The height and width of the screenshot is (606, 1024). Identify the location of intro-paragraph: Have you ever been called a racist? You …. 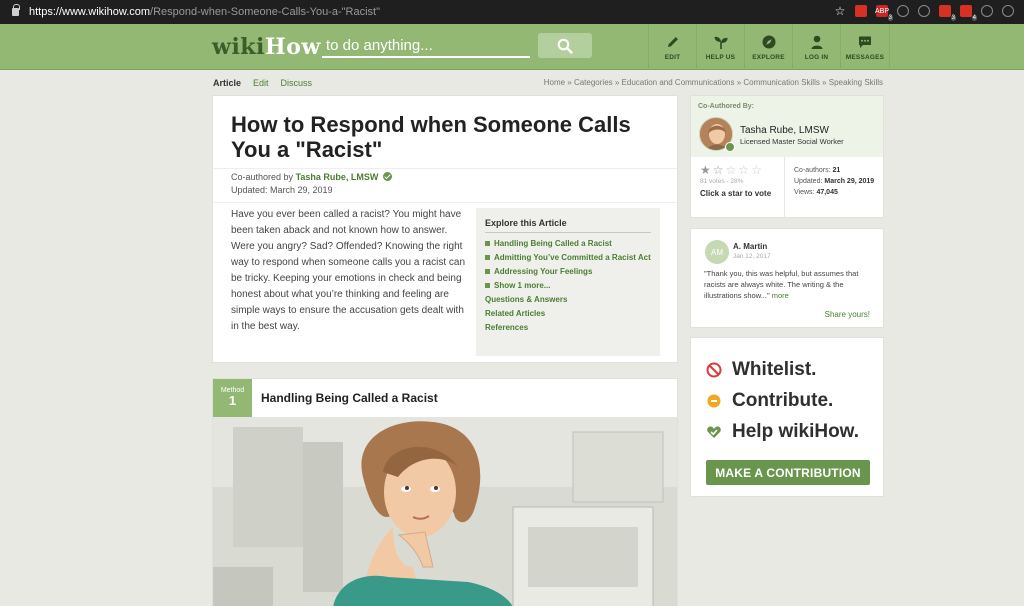
(348, 270).